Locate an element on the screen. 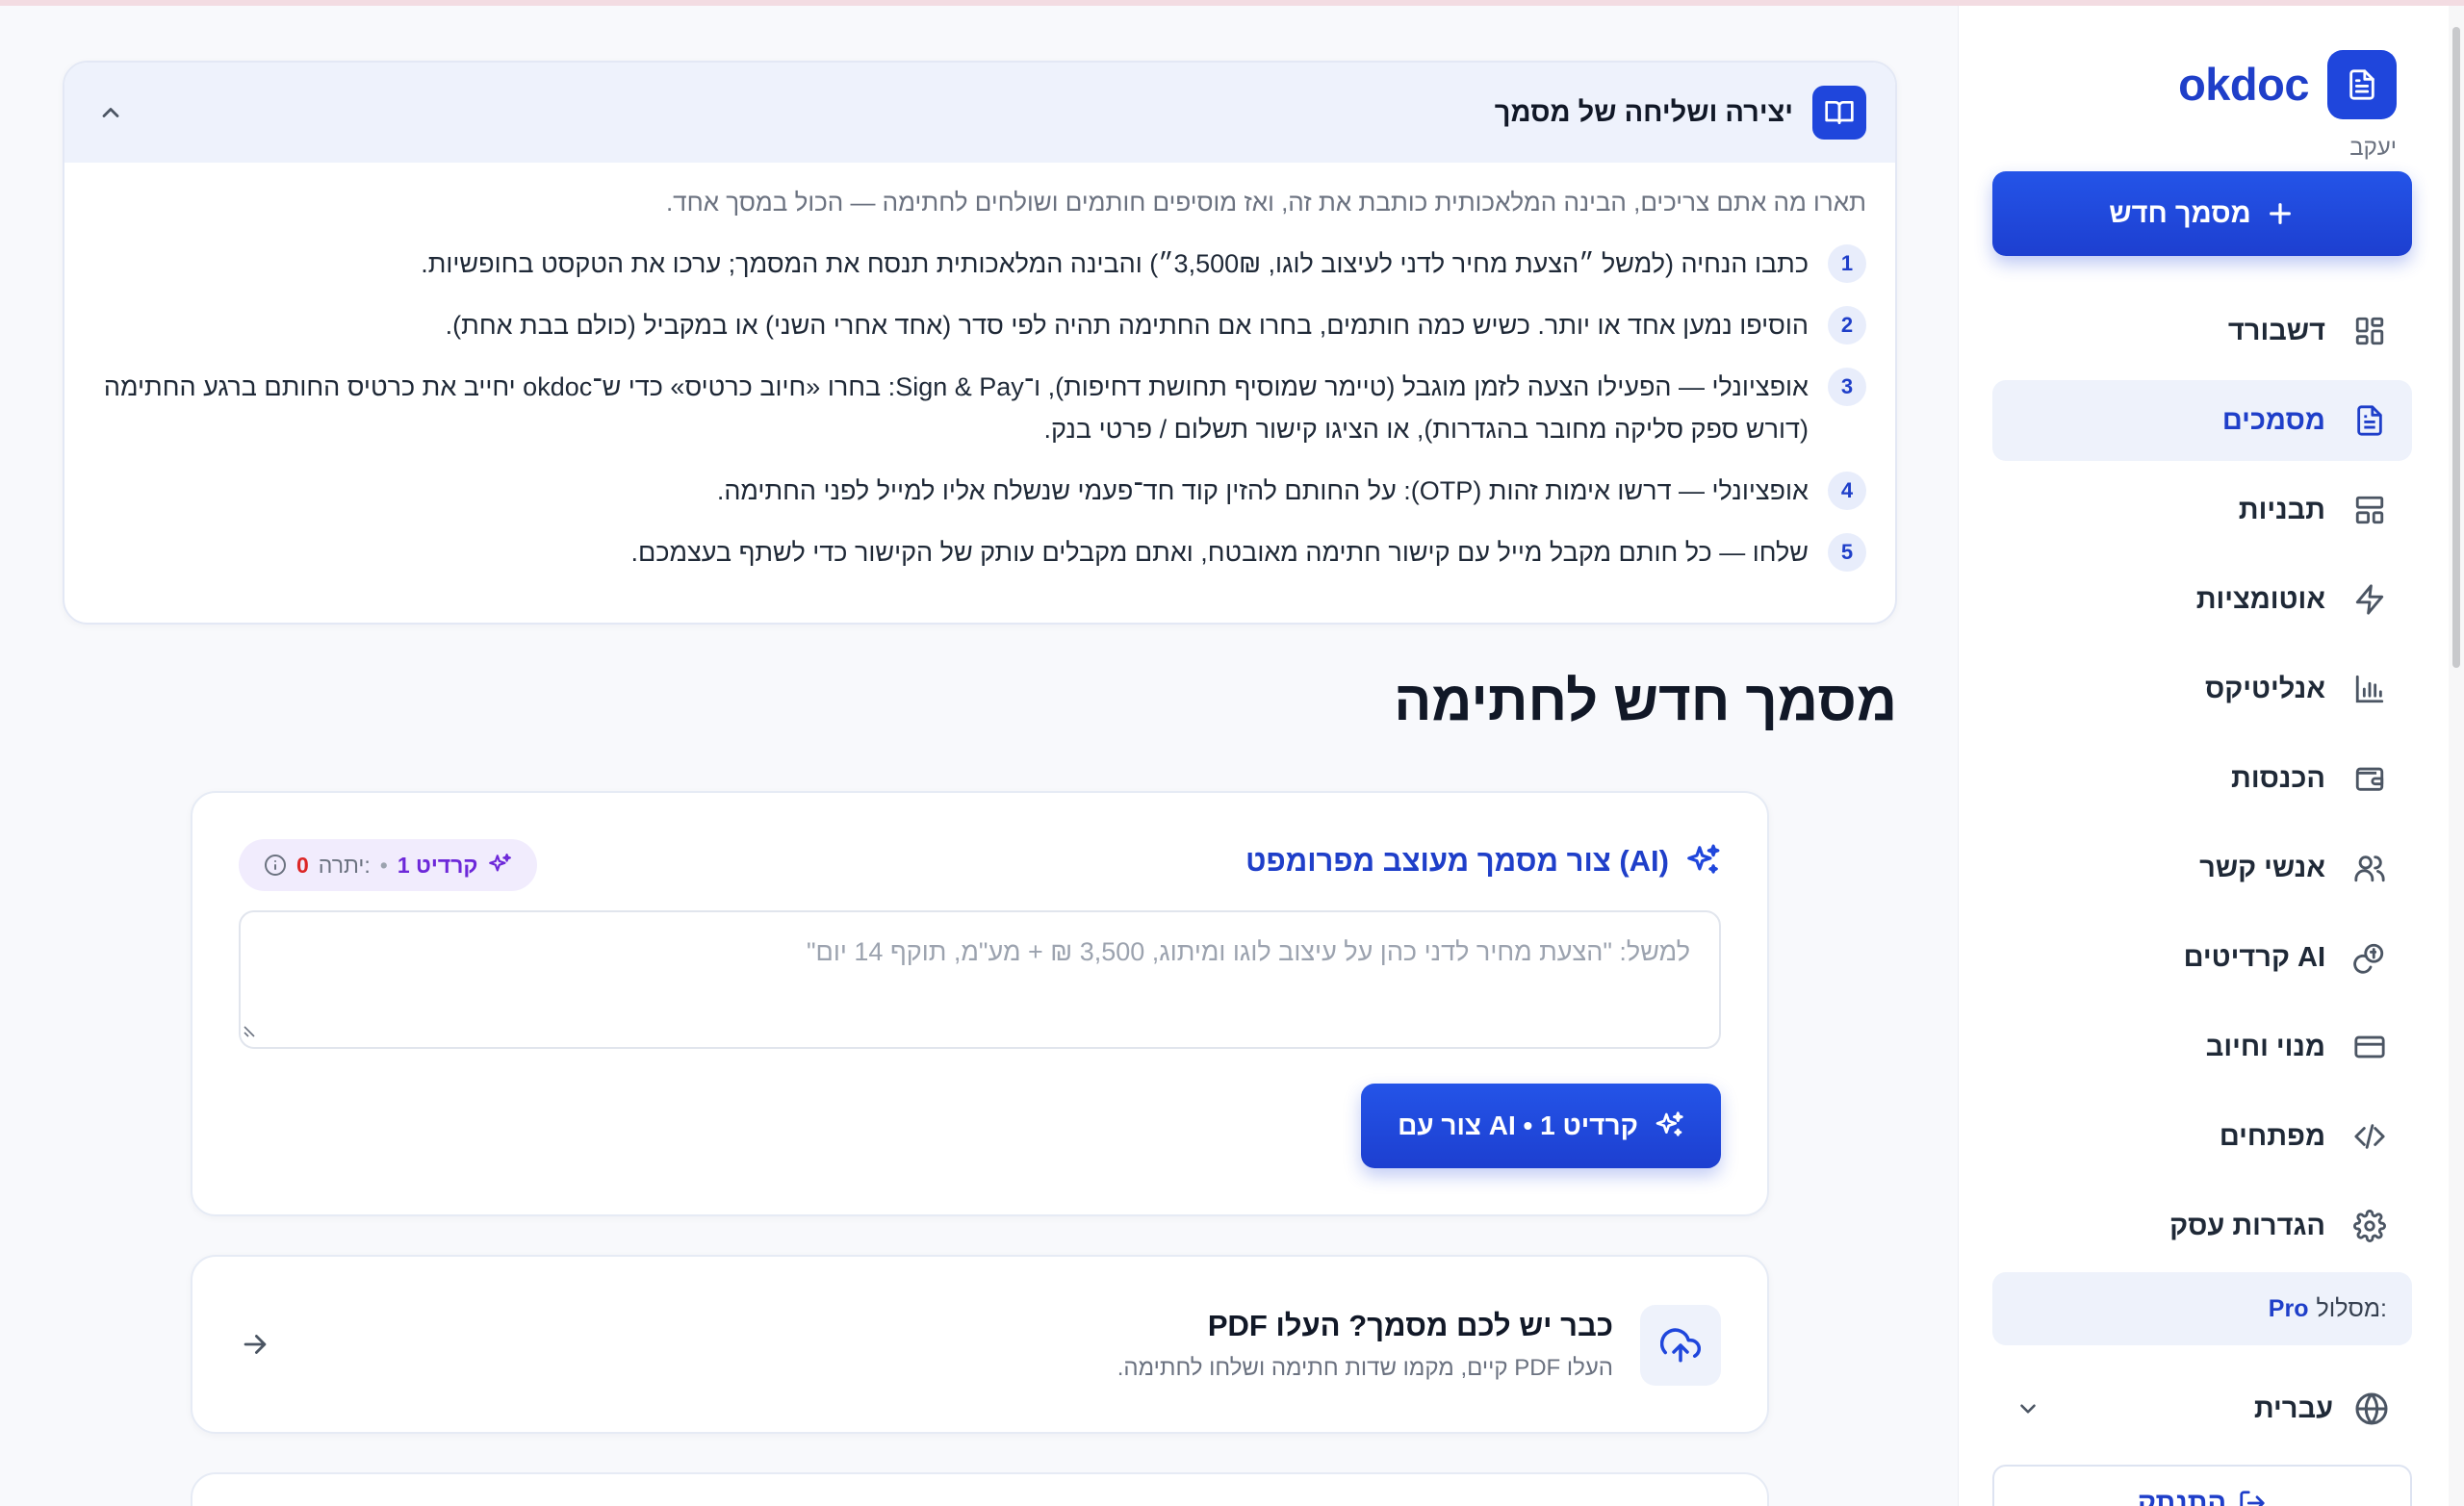 The height and width of the screenshot is (1506, 2464). remaining-value: 0 is located at coordinates (302, 865).